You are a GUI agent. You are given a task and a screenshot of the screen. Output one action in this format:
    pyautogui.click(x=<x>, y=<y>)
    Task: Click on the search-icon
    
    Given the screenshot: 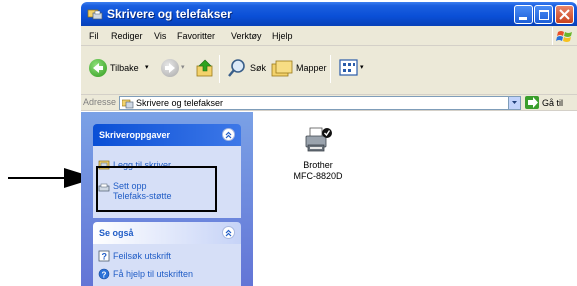 What is the action you would take?
    pyautogui.click(x=237, y=68)
    